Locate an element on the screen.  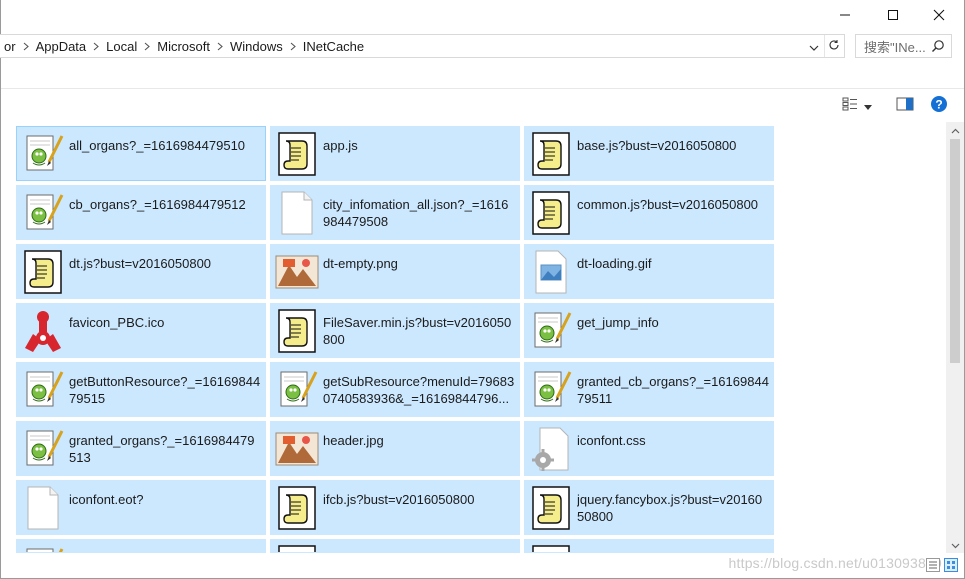
close-button is located at coordinates (939, 15).